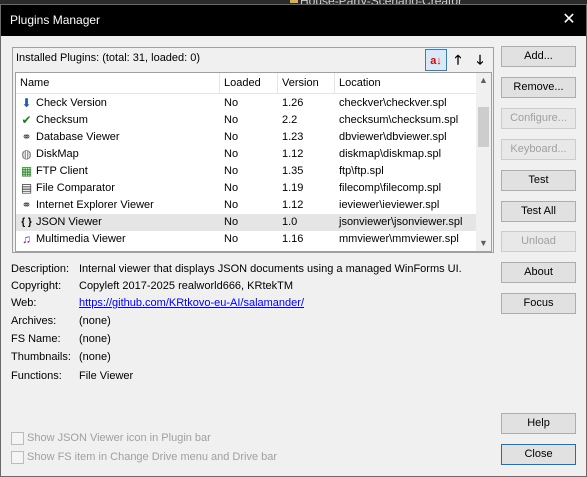 This screenshot has width=587, height=477. Describe the element at coordinates (95, 321) in the screenshot. I see `archives-value: (none)` at that location.